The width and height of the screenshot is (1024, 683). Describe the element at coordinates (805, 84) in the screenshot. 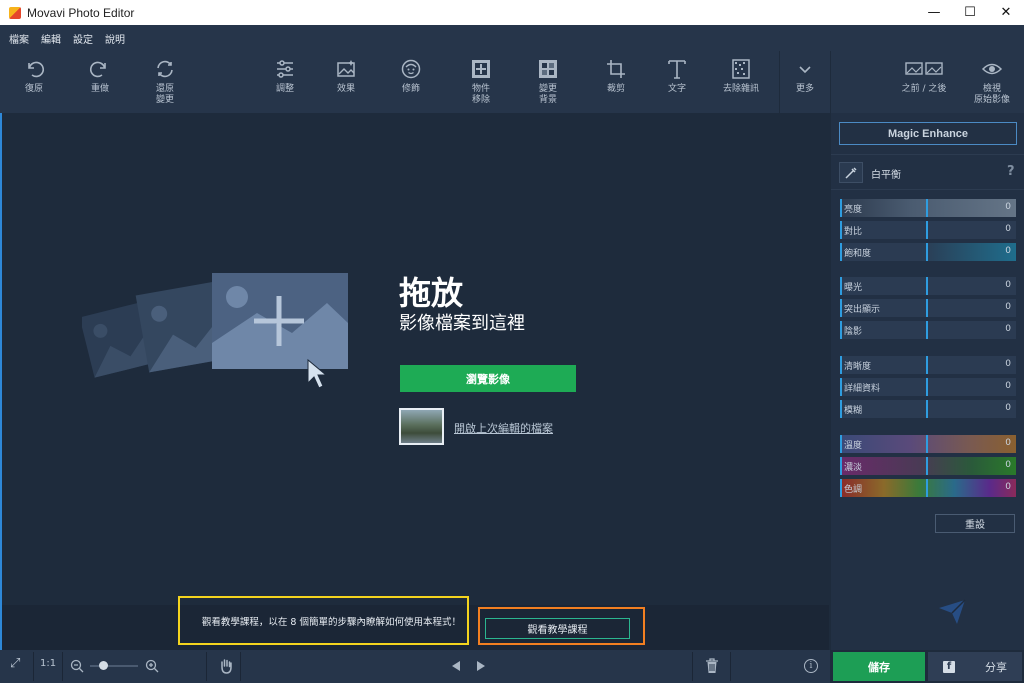

I see `more-button: 更多` at that location.